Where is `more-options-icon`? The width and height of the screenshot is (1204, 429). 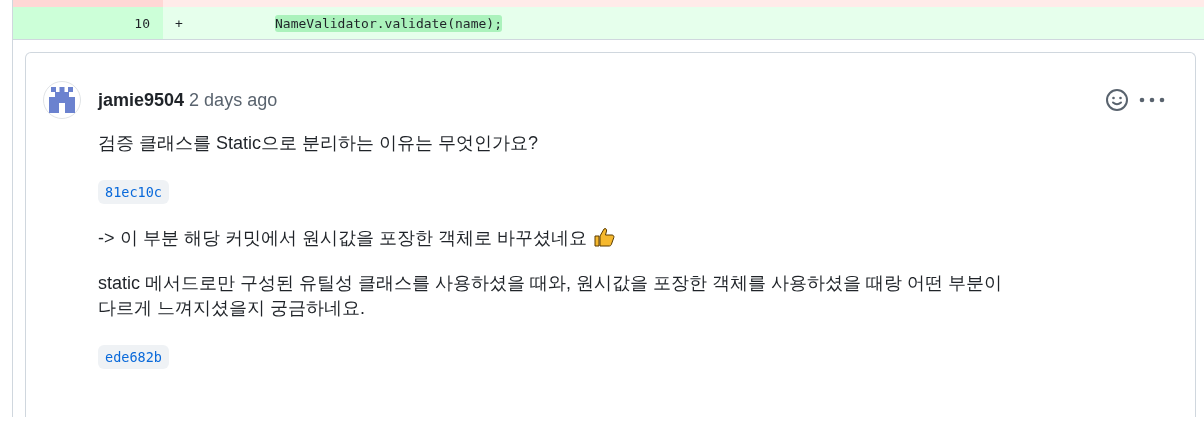 more-options-icon is located at coordinates (1152, 100).